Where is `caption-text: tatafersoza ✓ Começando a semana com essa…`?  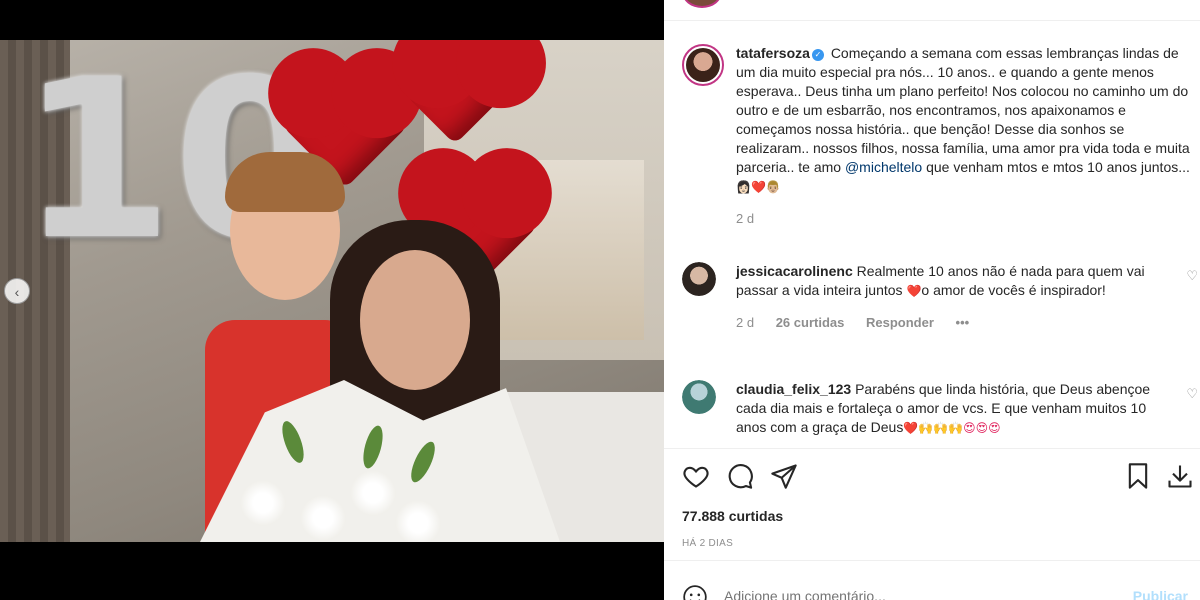
caption-text: tatafersoza ✓ Começando a semana com essa… is located at coordinates (966, 136).